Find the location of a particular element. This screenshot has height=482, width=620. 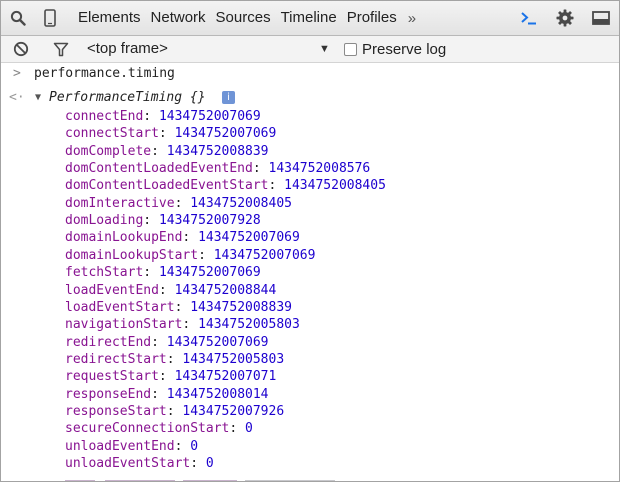

property-value: 1434752008014 is located at coordinates (217, 394).